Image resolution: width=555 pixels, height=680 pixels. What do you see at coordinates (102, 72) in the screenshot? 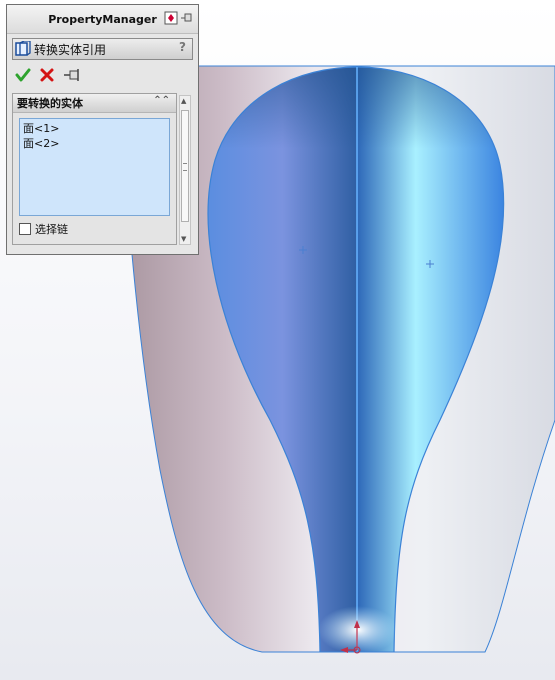
I see `action-buttons` at bounding box center [102, 72].